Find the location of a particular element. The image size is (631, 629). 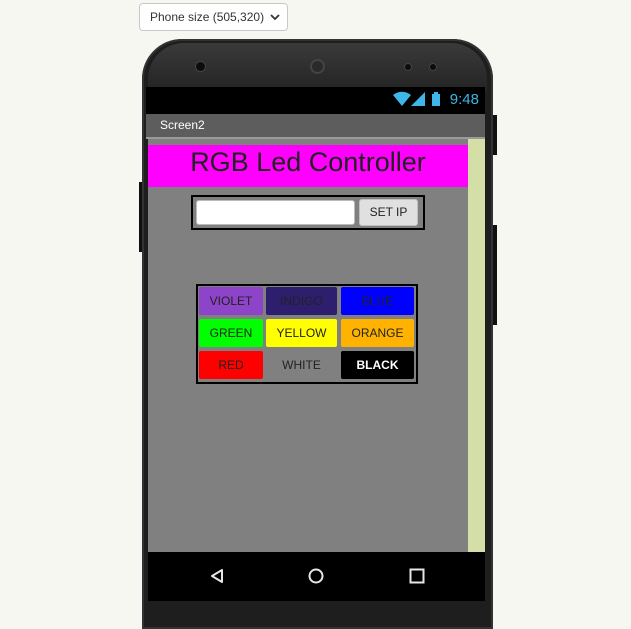

yellow-button: YELLOW is located at coordinates (301, 333).